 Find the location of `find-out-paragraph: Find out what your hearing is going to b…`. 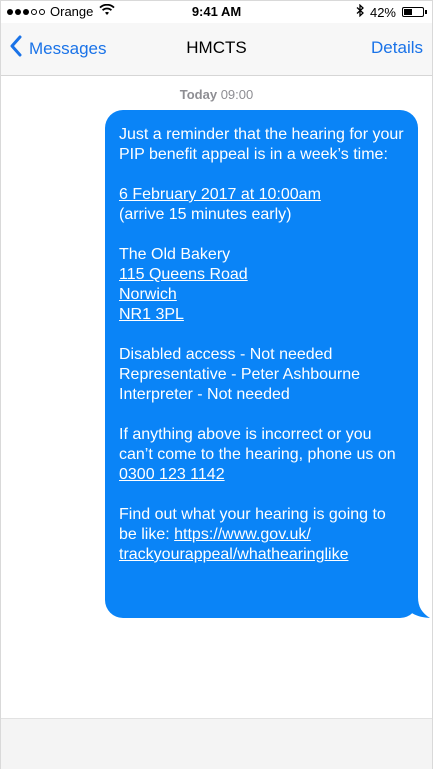

find-out-paragraph: Find out what your hearing is going to b… is located at coordinates (261, 535).